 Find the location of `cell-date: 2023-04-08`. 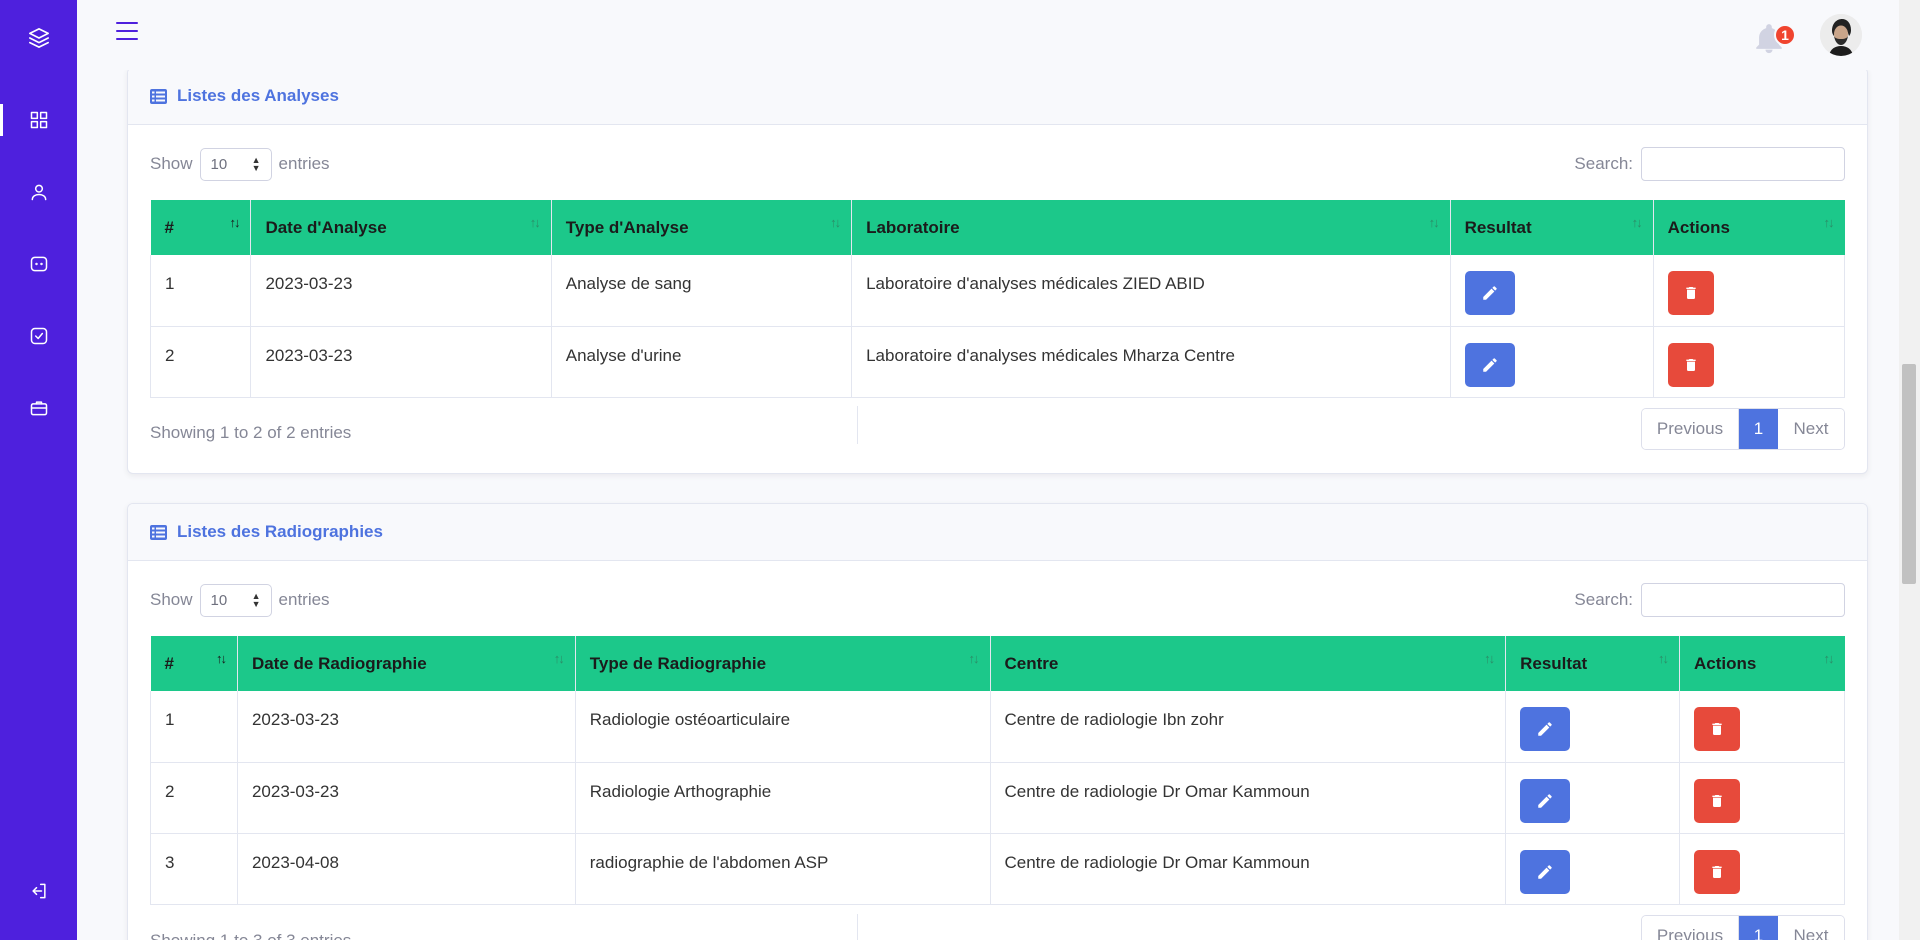

cell-date: 2023-04-08 is located at coordinates (406, 868).